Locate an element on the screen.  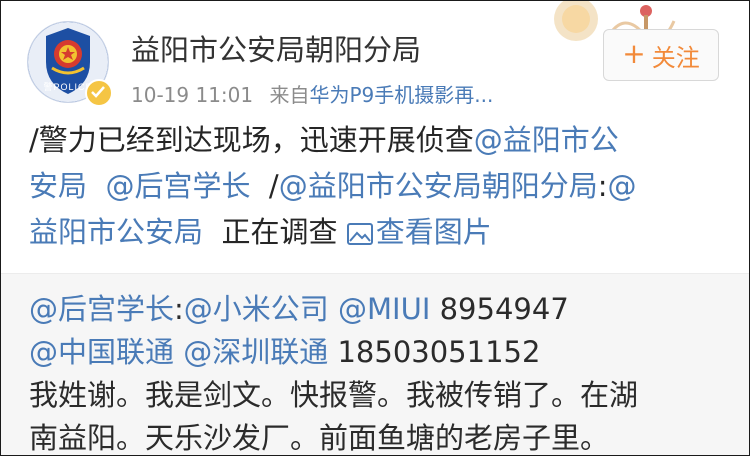
mention-link: 益阳市公安局 is located at coordinates (116, 232).